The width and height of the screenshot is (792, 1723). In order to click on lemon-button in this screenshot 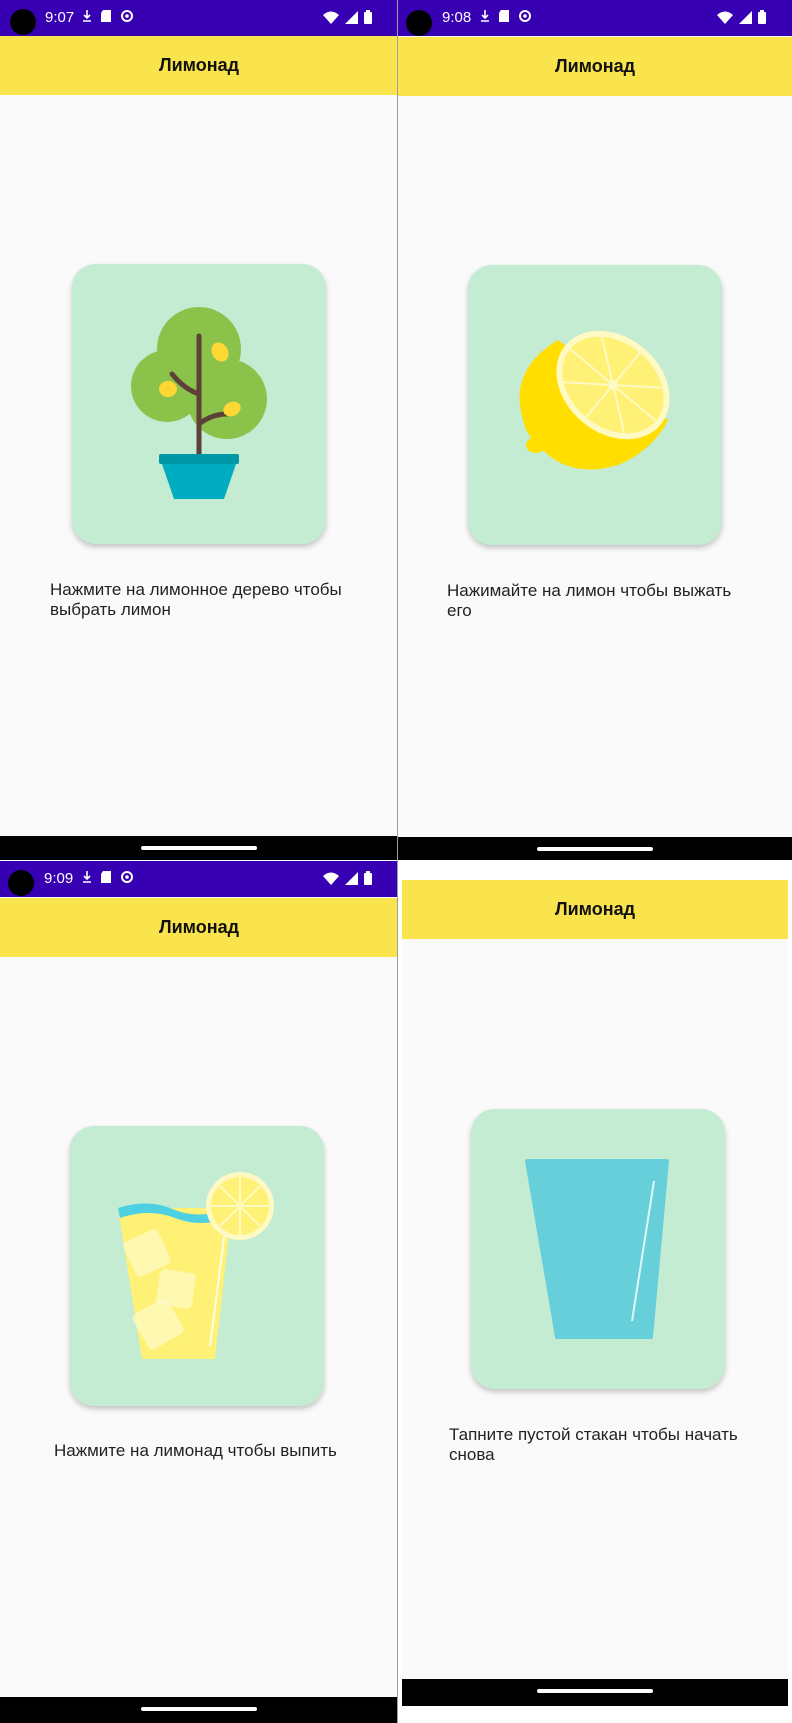, I will do `click(595, 405)`.